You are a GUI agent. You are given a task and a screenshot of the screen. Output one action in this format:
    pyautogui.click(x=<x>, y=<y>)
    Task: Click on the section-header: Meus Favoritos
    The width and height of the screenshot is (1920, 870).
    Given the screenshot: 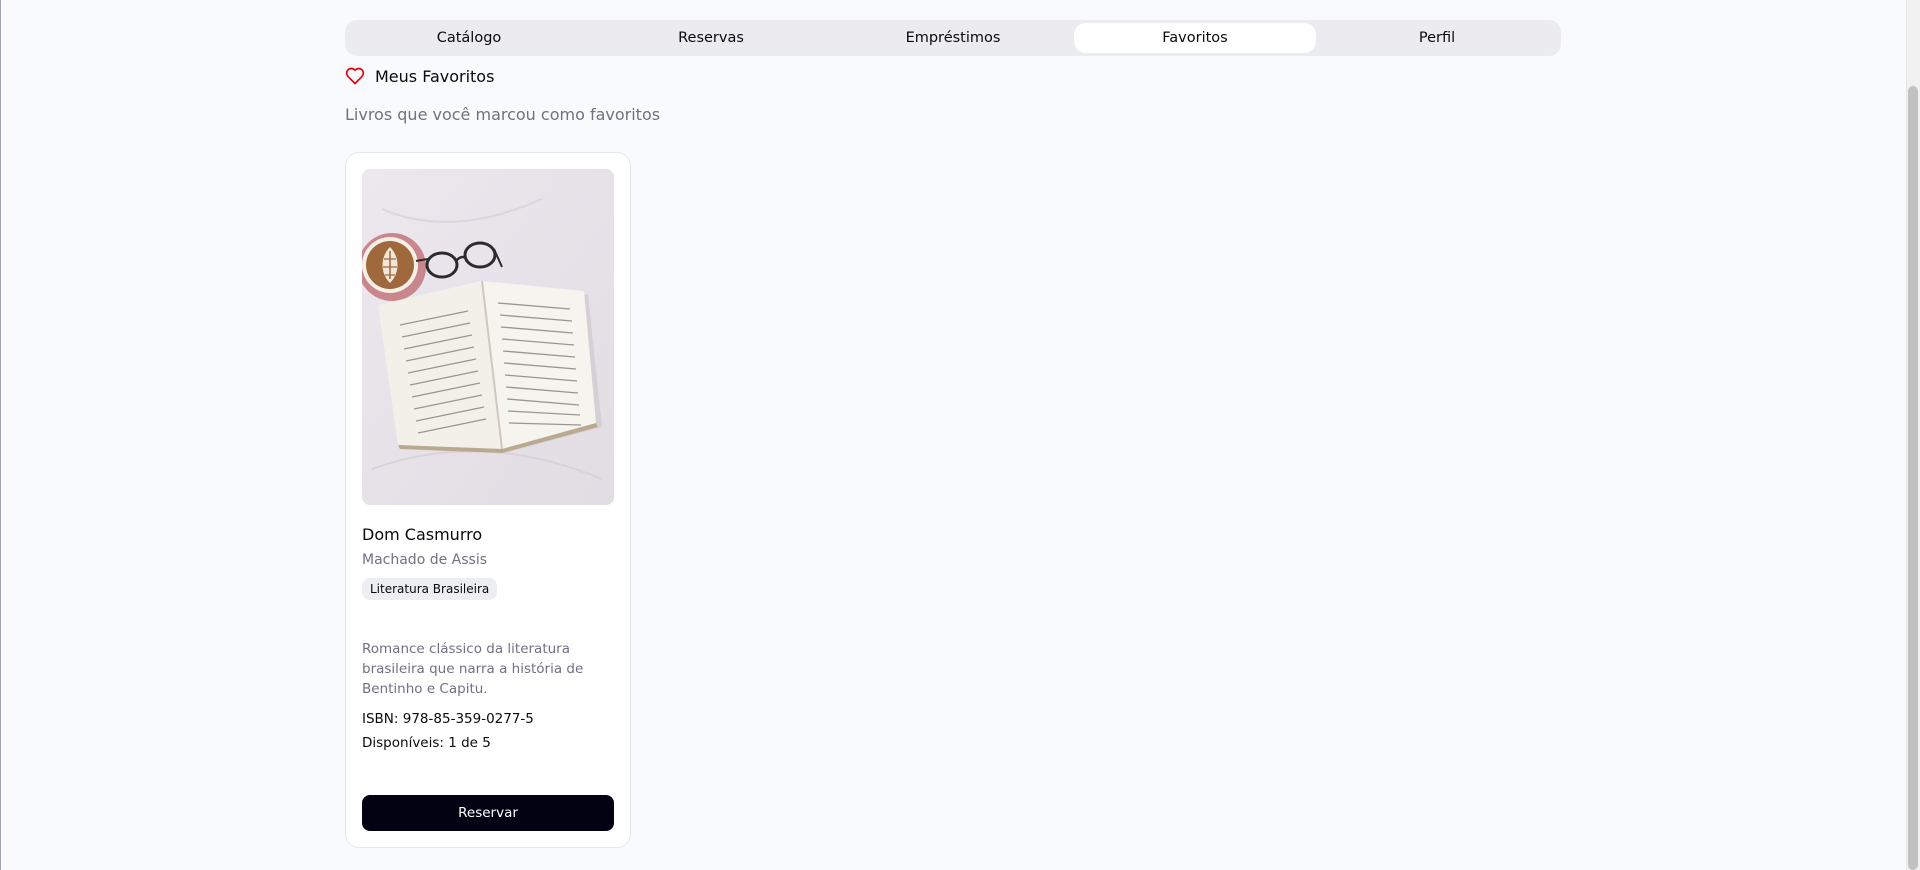 What is the action you would take?
    pyautogui.click(x=419, y=76)
    